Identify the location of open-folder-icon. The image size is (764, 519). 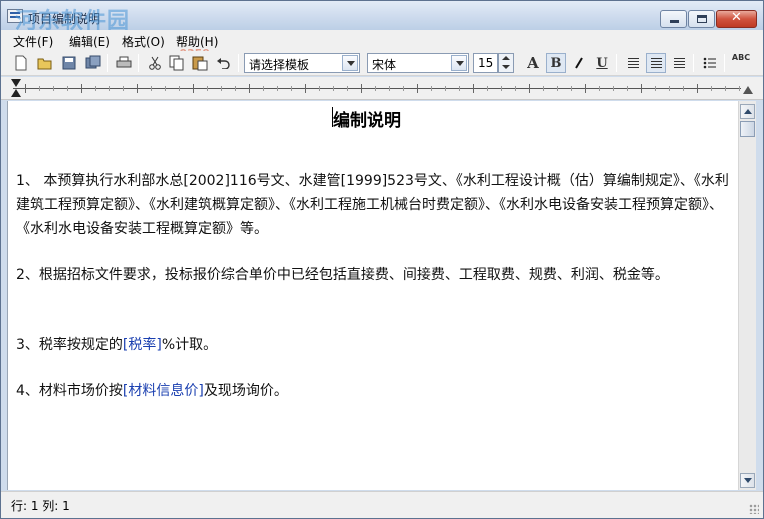
(45, 63).